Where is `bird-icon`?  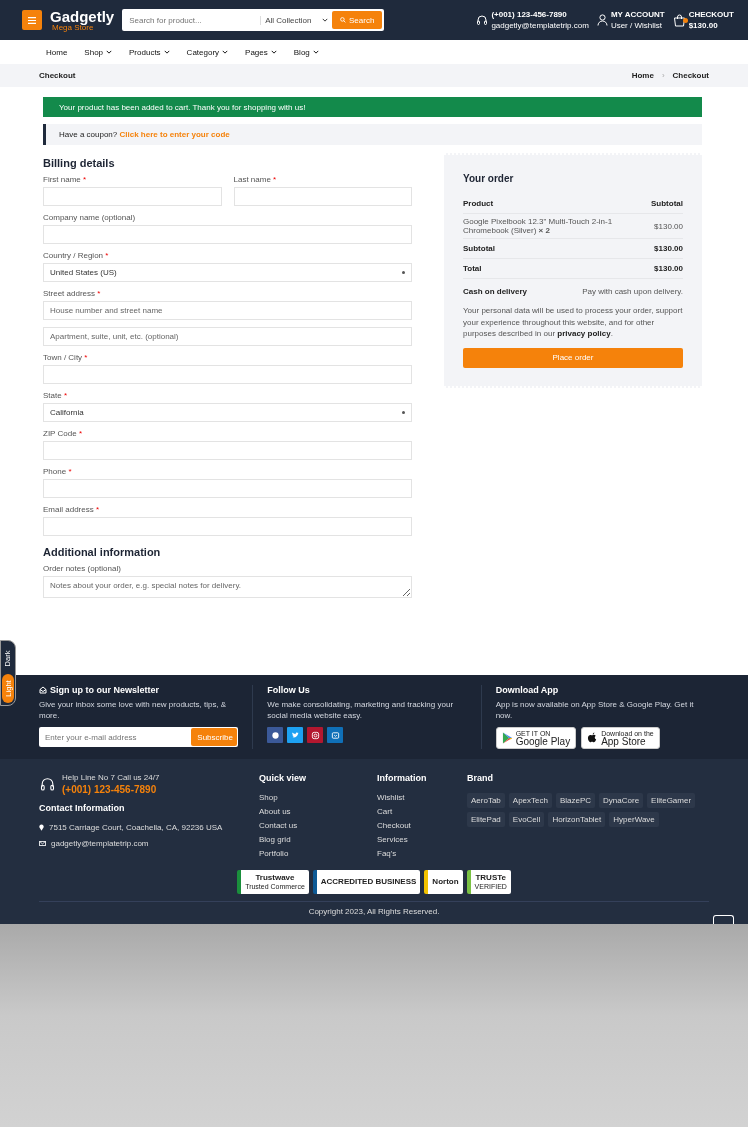 bird-icon is located at coordinates (295, 735).